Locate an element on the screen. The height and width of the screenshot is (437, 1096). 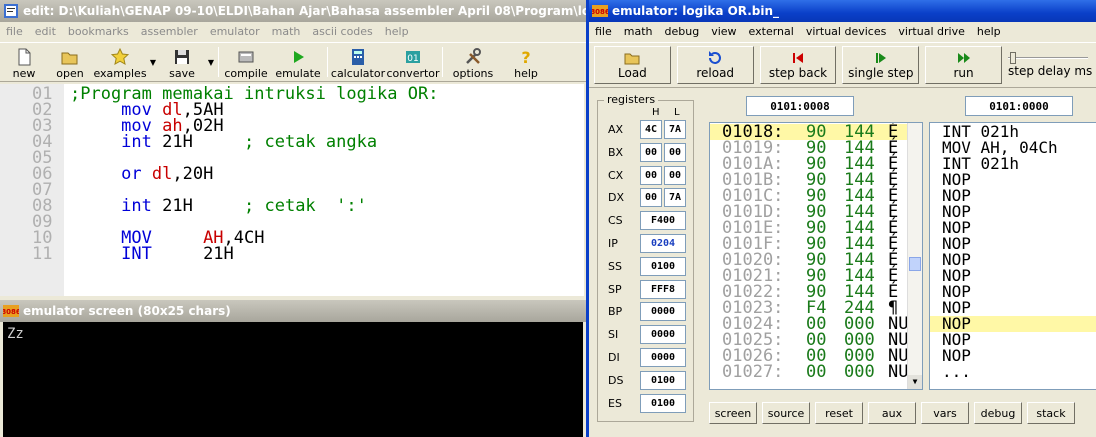
code-line: int 21H ; cetak ':' is located at coordinates (218, 206).